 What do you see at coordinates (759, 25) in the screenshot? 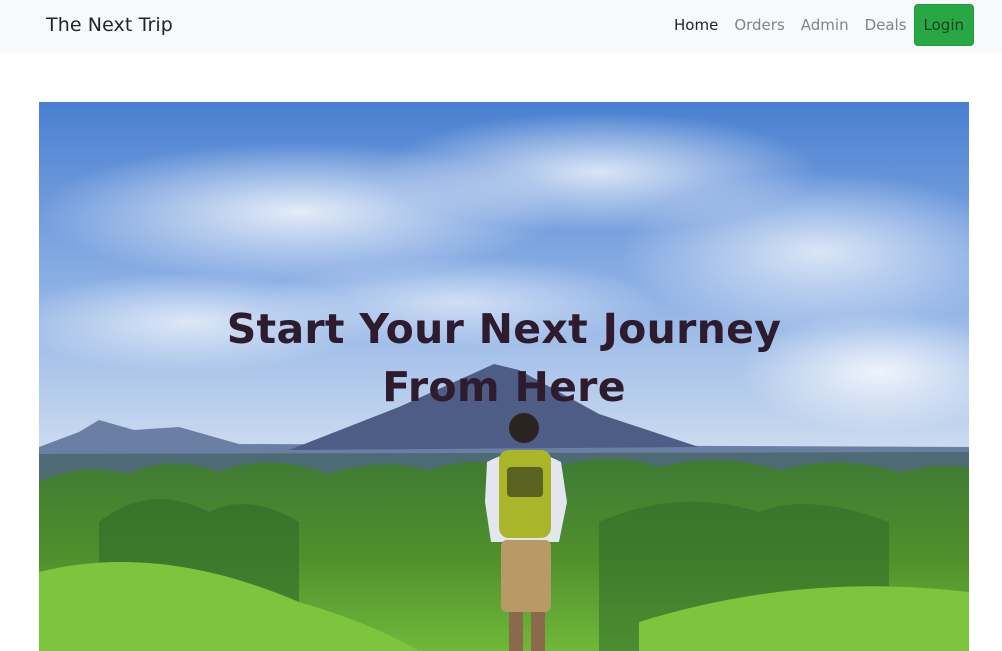
I see `nav-link-orders: Orders` at bounding box center [759, 25].